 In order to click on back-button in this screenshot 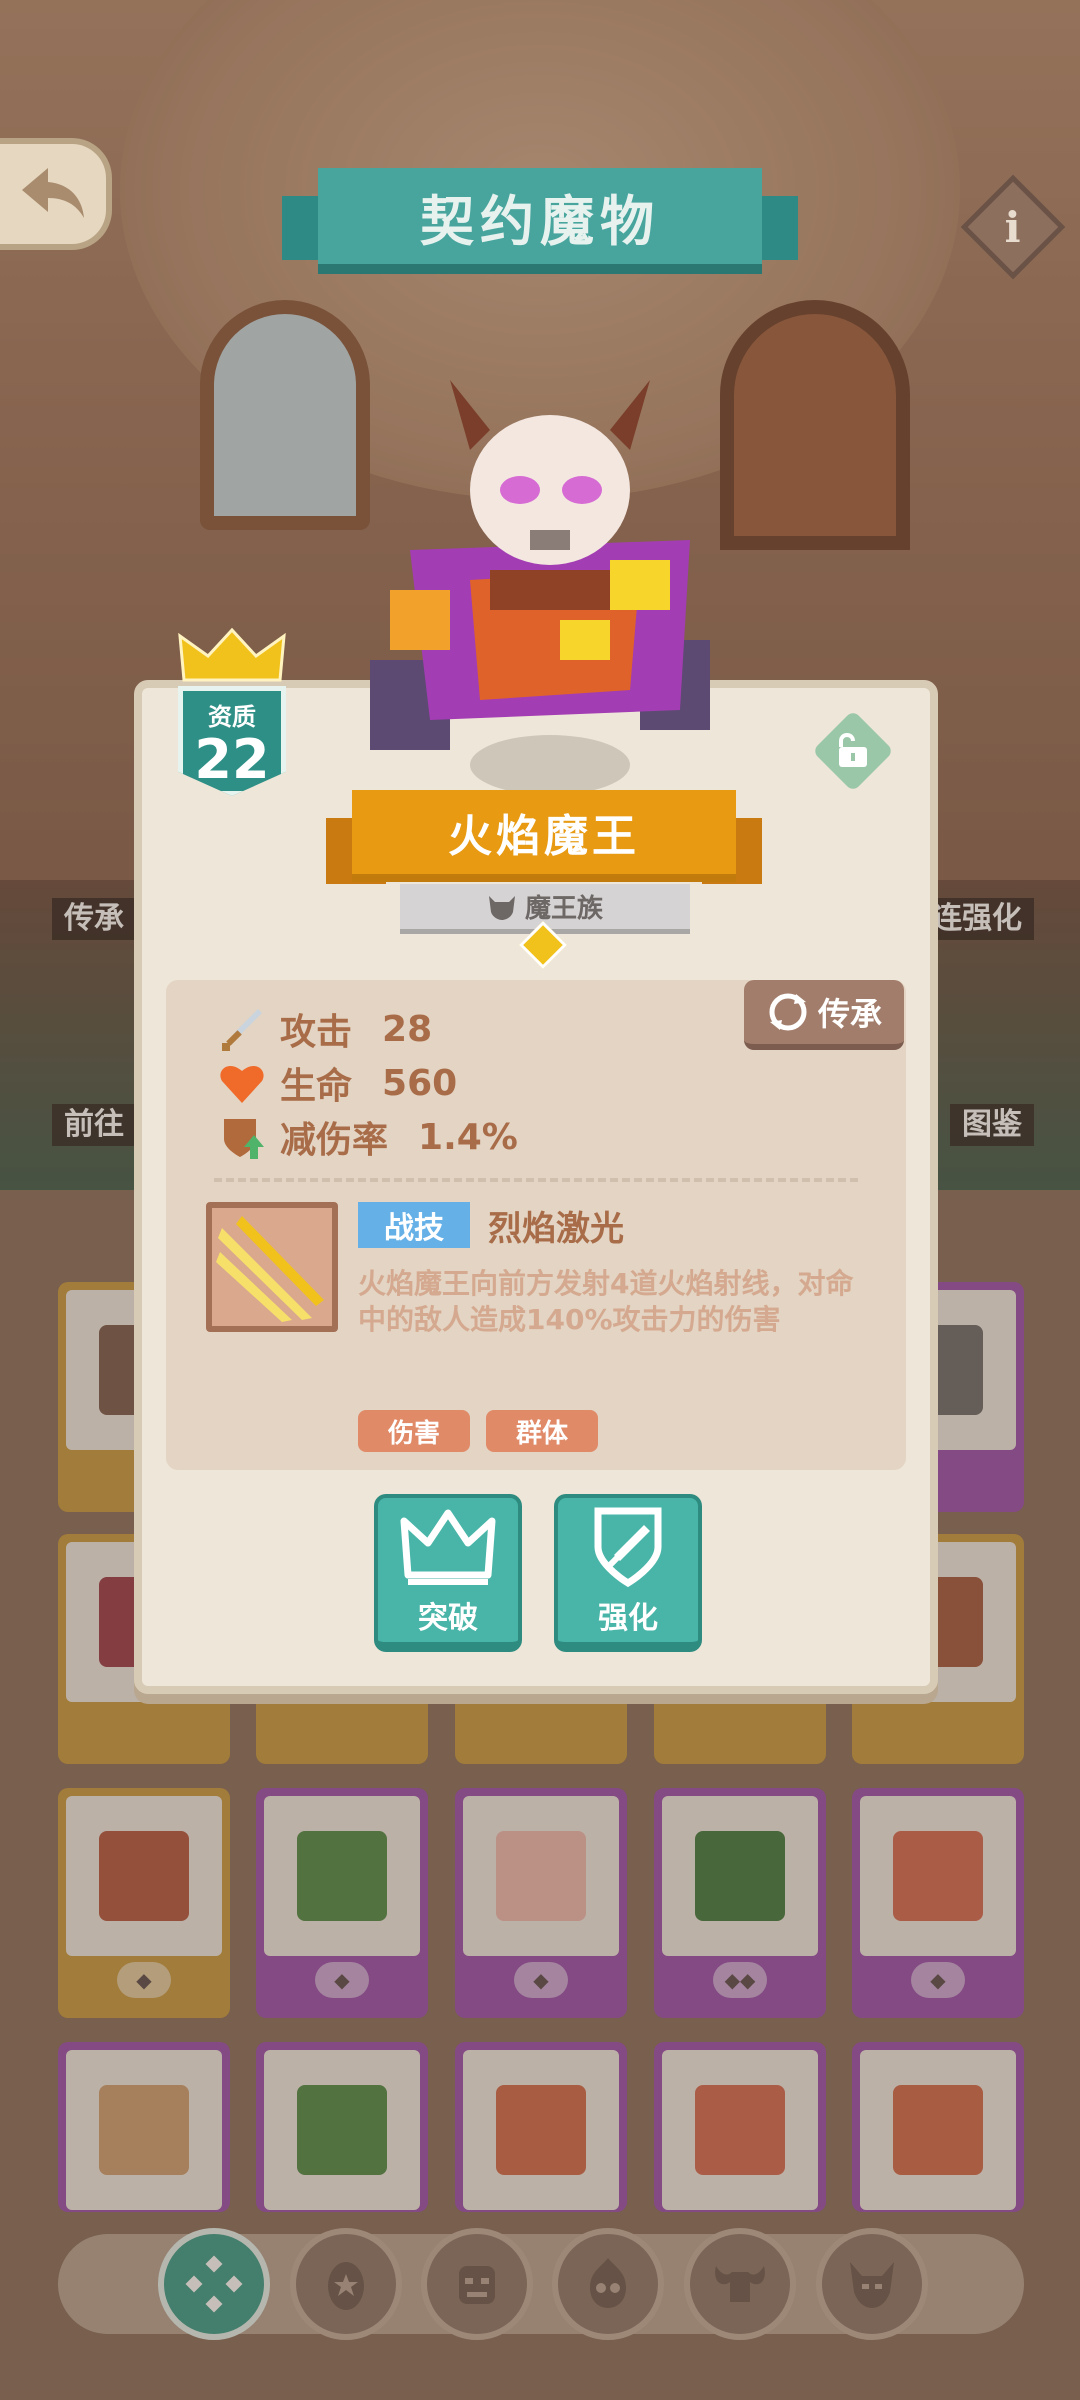, I will do `click(56, 194)`.